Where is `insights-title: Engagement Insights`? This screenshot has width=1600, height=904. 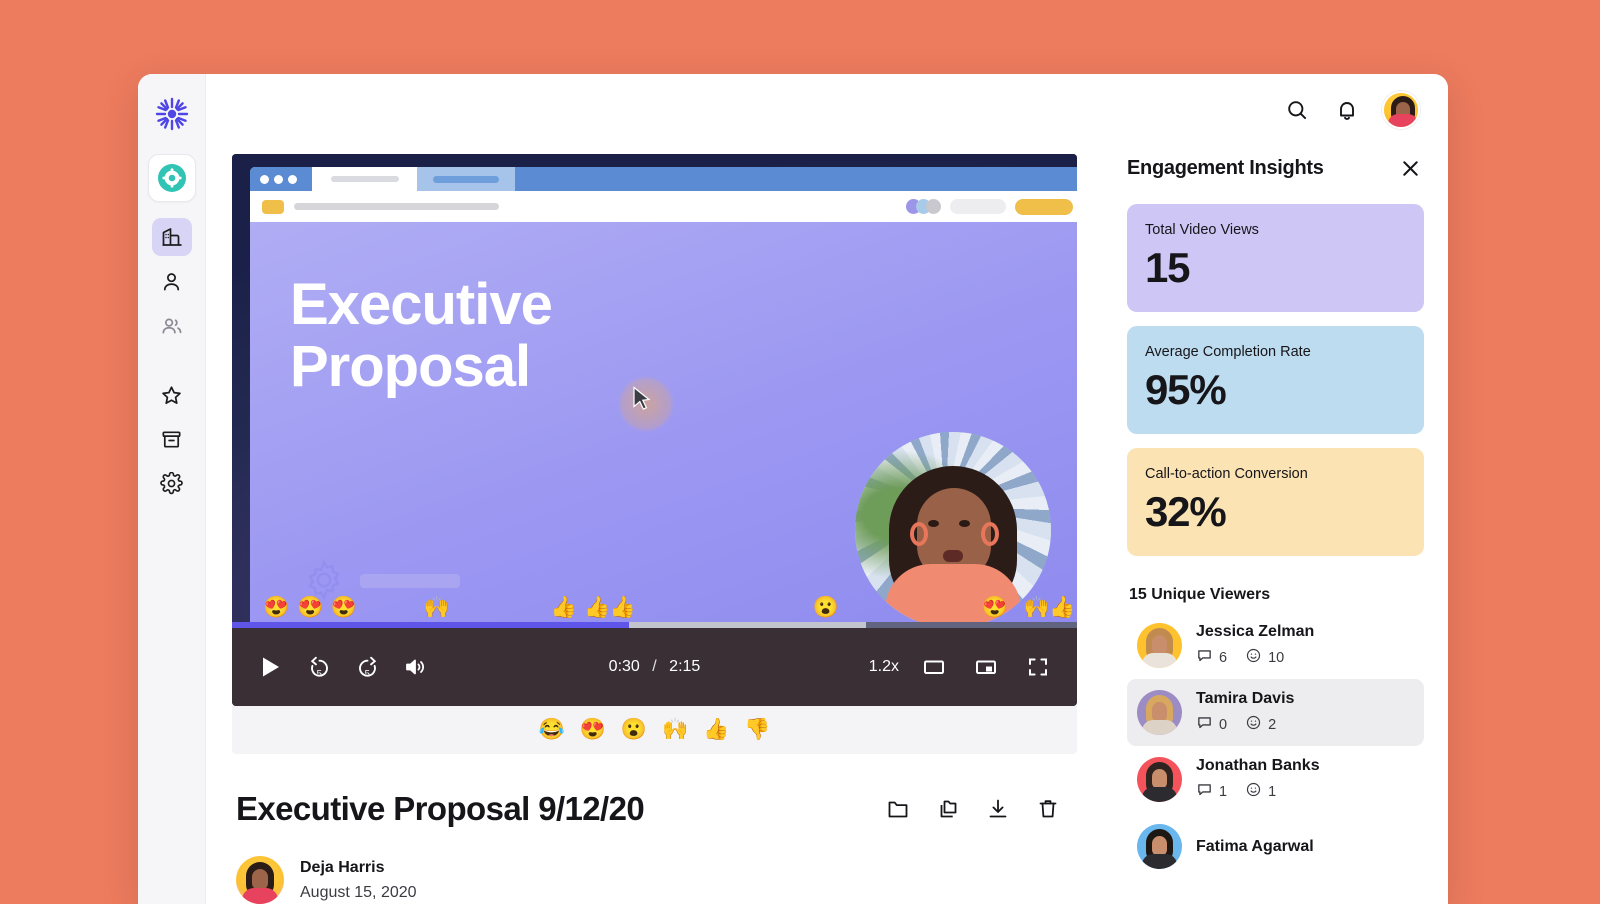 insights-title: Engagement Insights is located at coordinates (1225, 167).